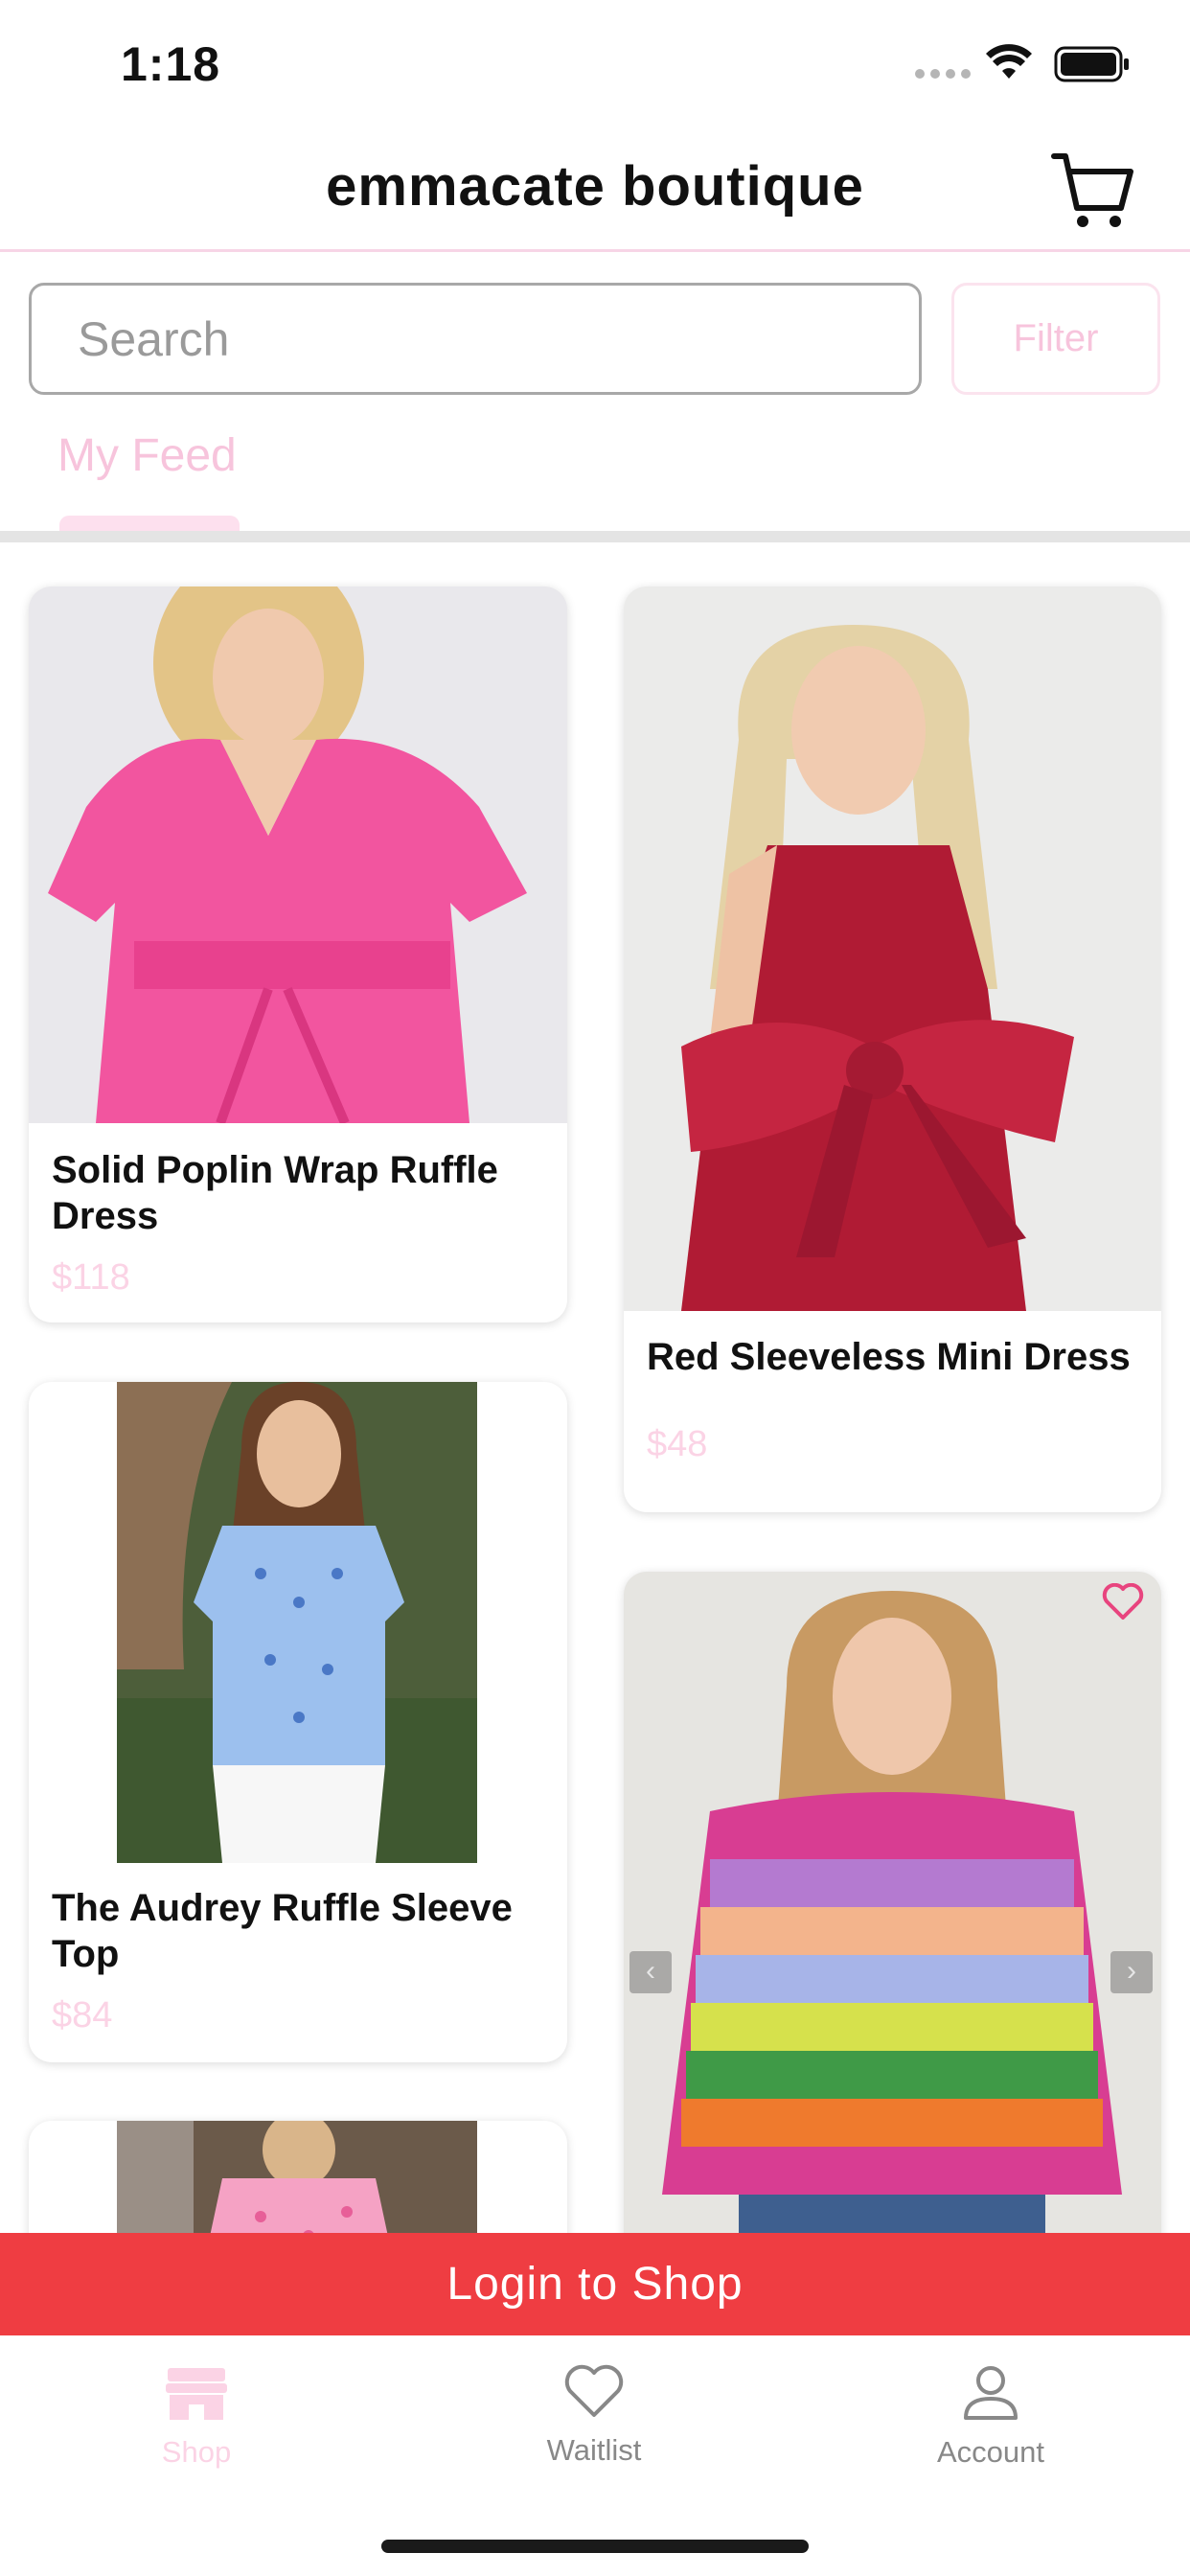 The image size is (1190, 2576). I want to click on battery-icon, so click(1092, 64).